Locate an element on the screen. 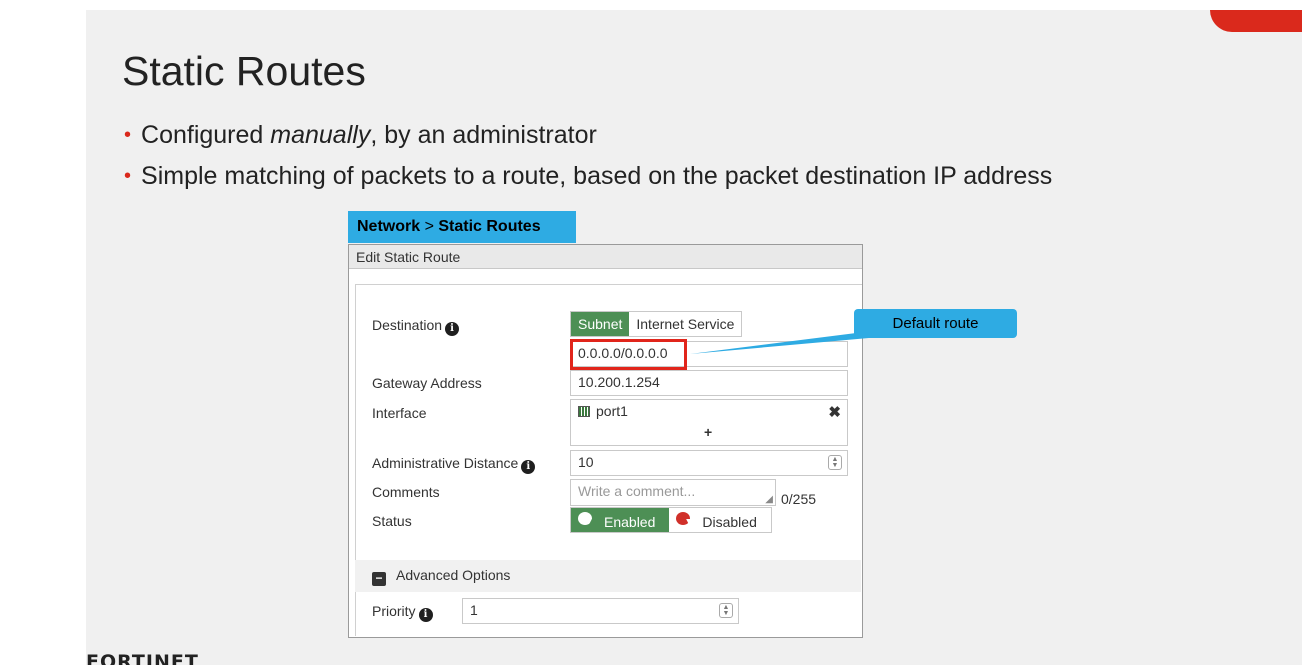 The width and height of the screenshot is (1302, 665). fortinet-logo: FORTINET is located at coordinates (142, 658).